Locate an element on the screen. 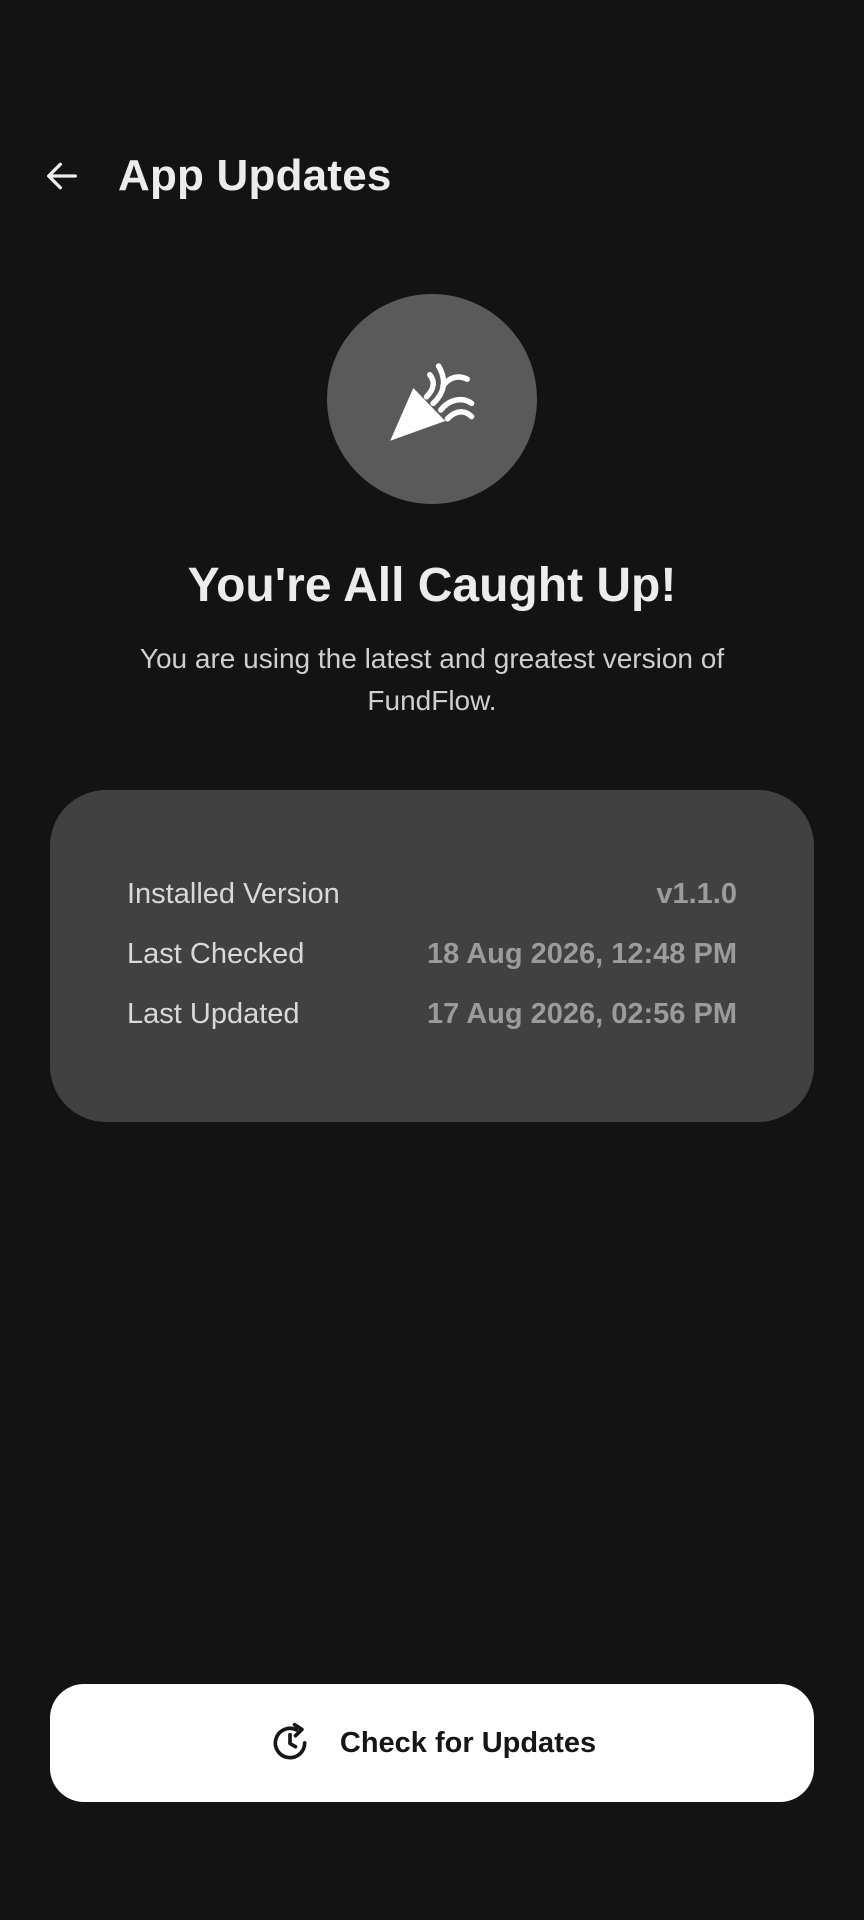 This screenshot has width=864, height=1920. clock-refresh-icon is located at coordinates (290, 1743).